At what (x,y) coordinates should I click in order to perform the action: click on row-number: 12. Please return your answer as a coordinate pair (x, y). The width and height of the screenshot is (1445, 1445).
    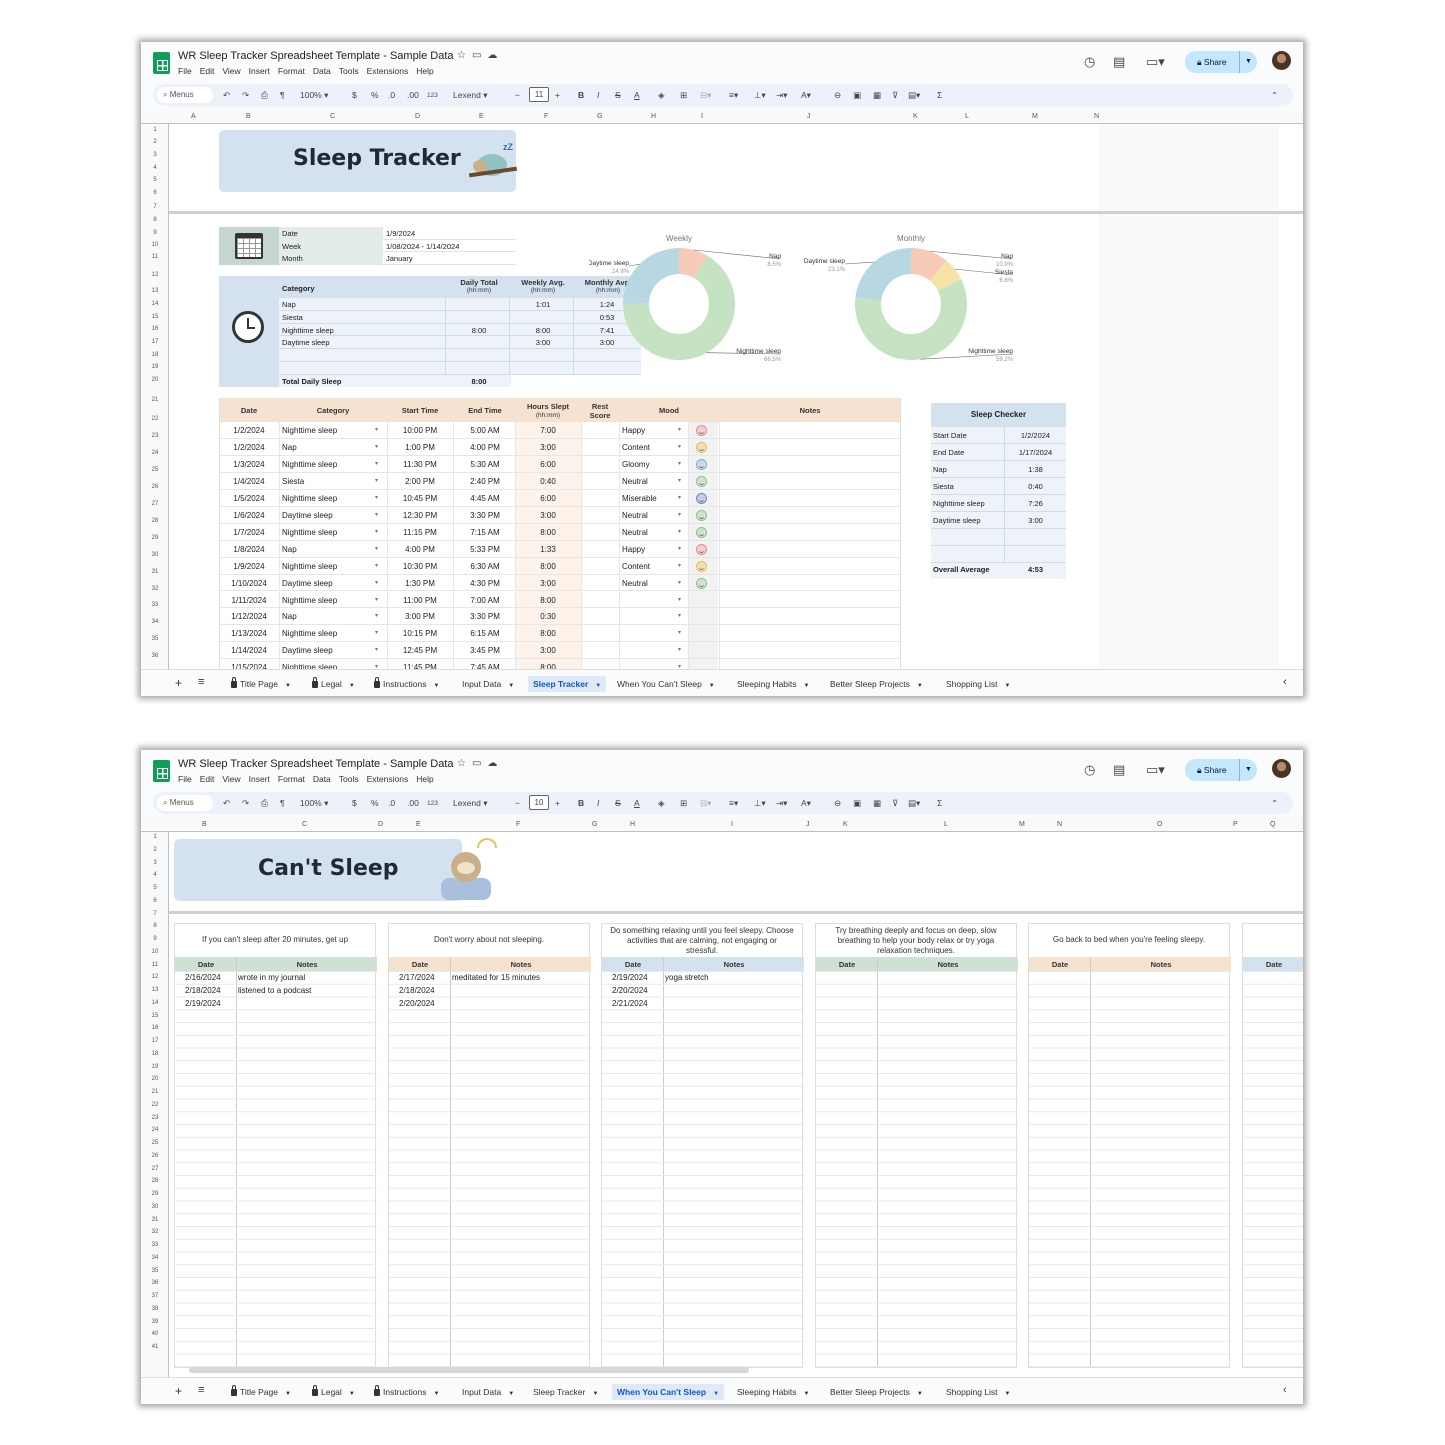
    Looking at the image, I should click on (155, 977).